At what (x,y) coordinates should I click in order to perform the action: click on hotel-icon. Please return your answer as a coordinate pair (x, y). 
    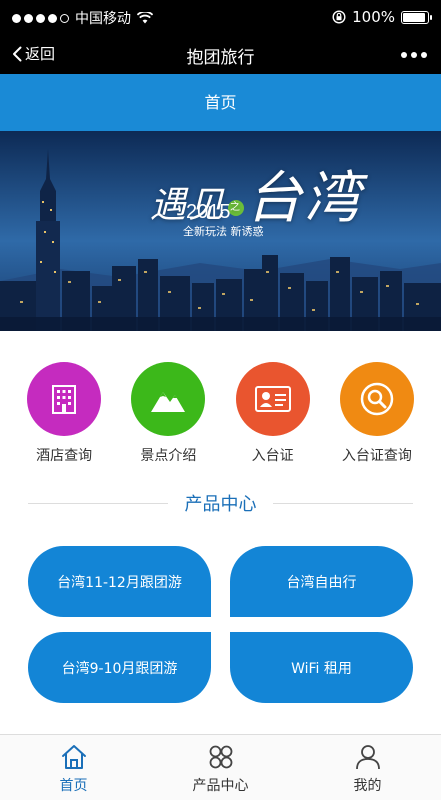
    Looking at the image, I should click on (64, 399).